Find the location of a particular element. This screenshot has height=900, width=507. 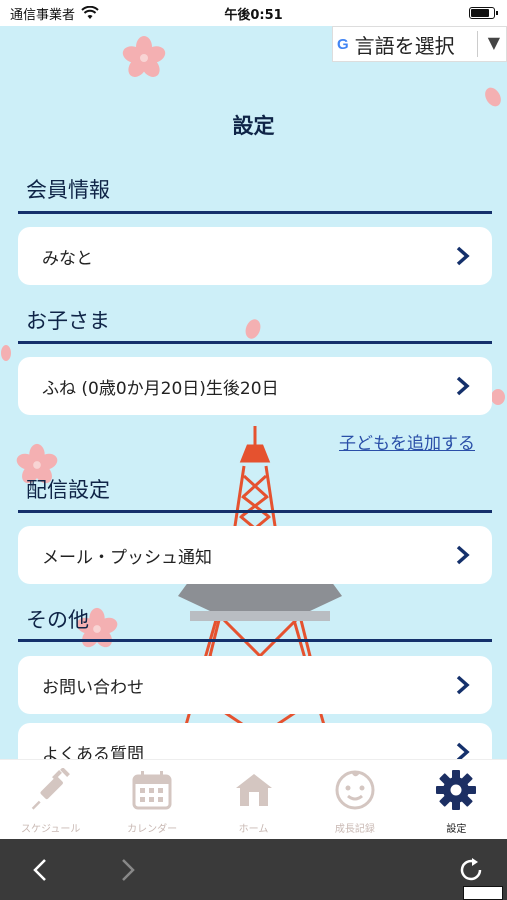

syringe-icon is located at coordinates (50, 789).